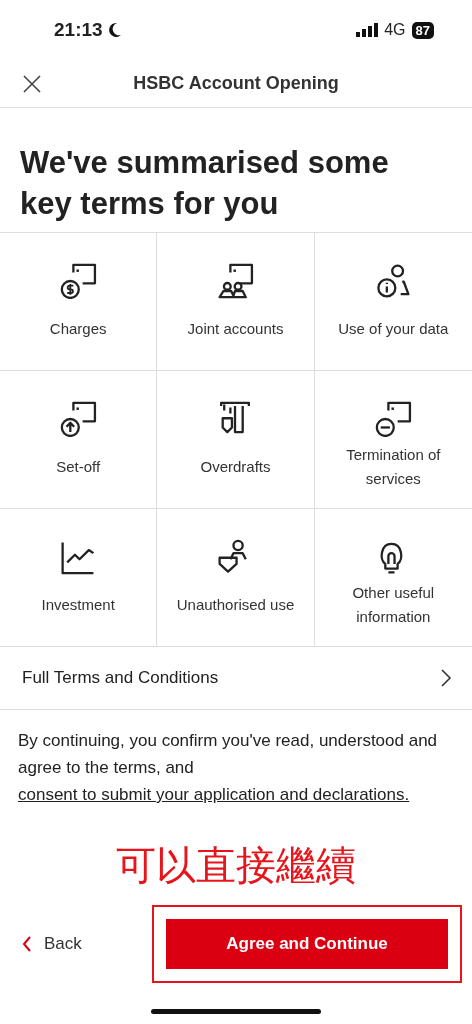 The height and width of the screenshot is (1024, 472). I want to click on term-tile: Set-off, so click(79, 440).